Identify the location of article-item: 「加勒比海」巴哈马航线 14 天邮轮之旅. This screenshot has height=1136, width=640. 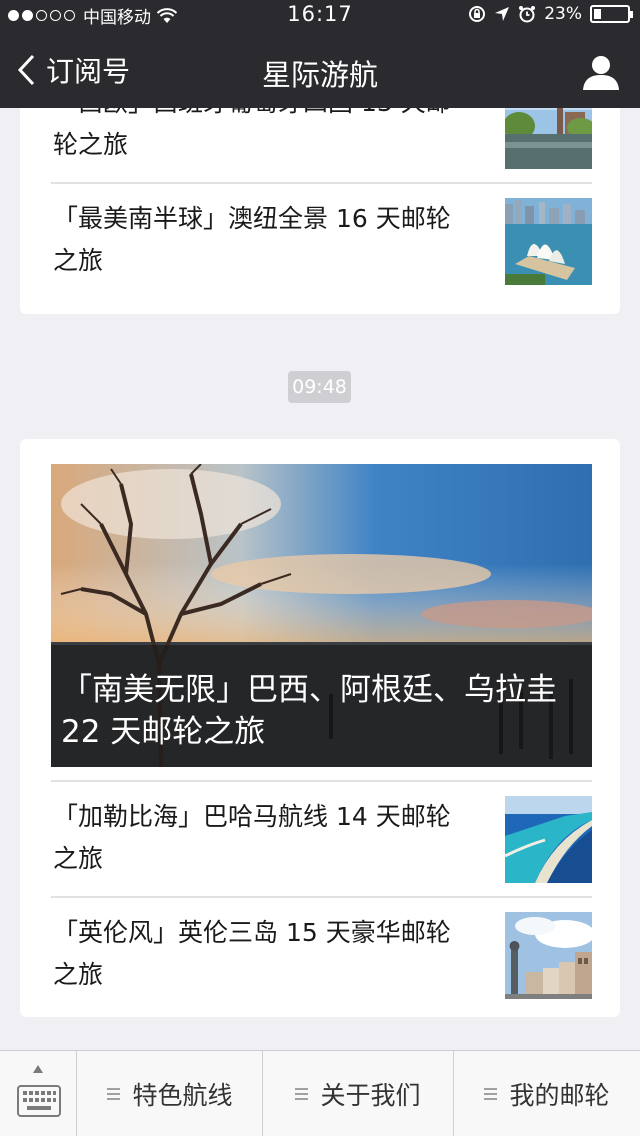
(321, 839).